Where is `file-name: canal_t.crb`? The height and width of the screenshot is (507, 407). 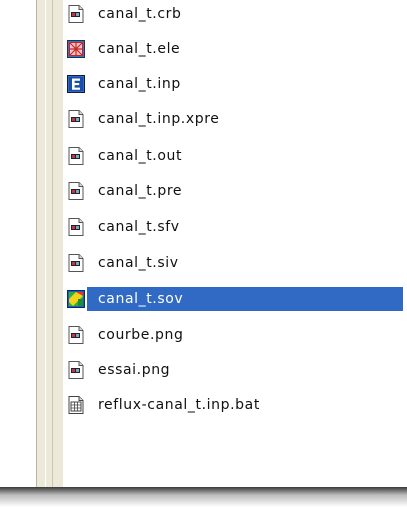
file-name: canal_t.crb is located at coordinates (140, 14).